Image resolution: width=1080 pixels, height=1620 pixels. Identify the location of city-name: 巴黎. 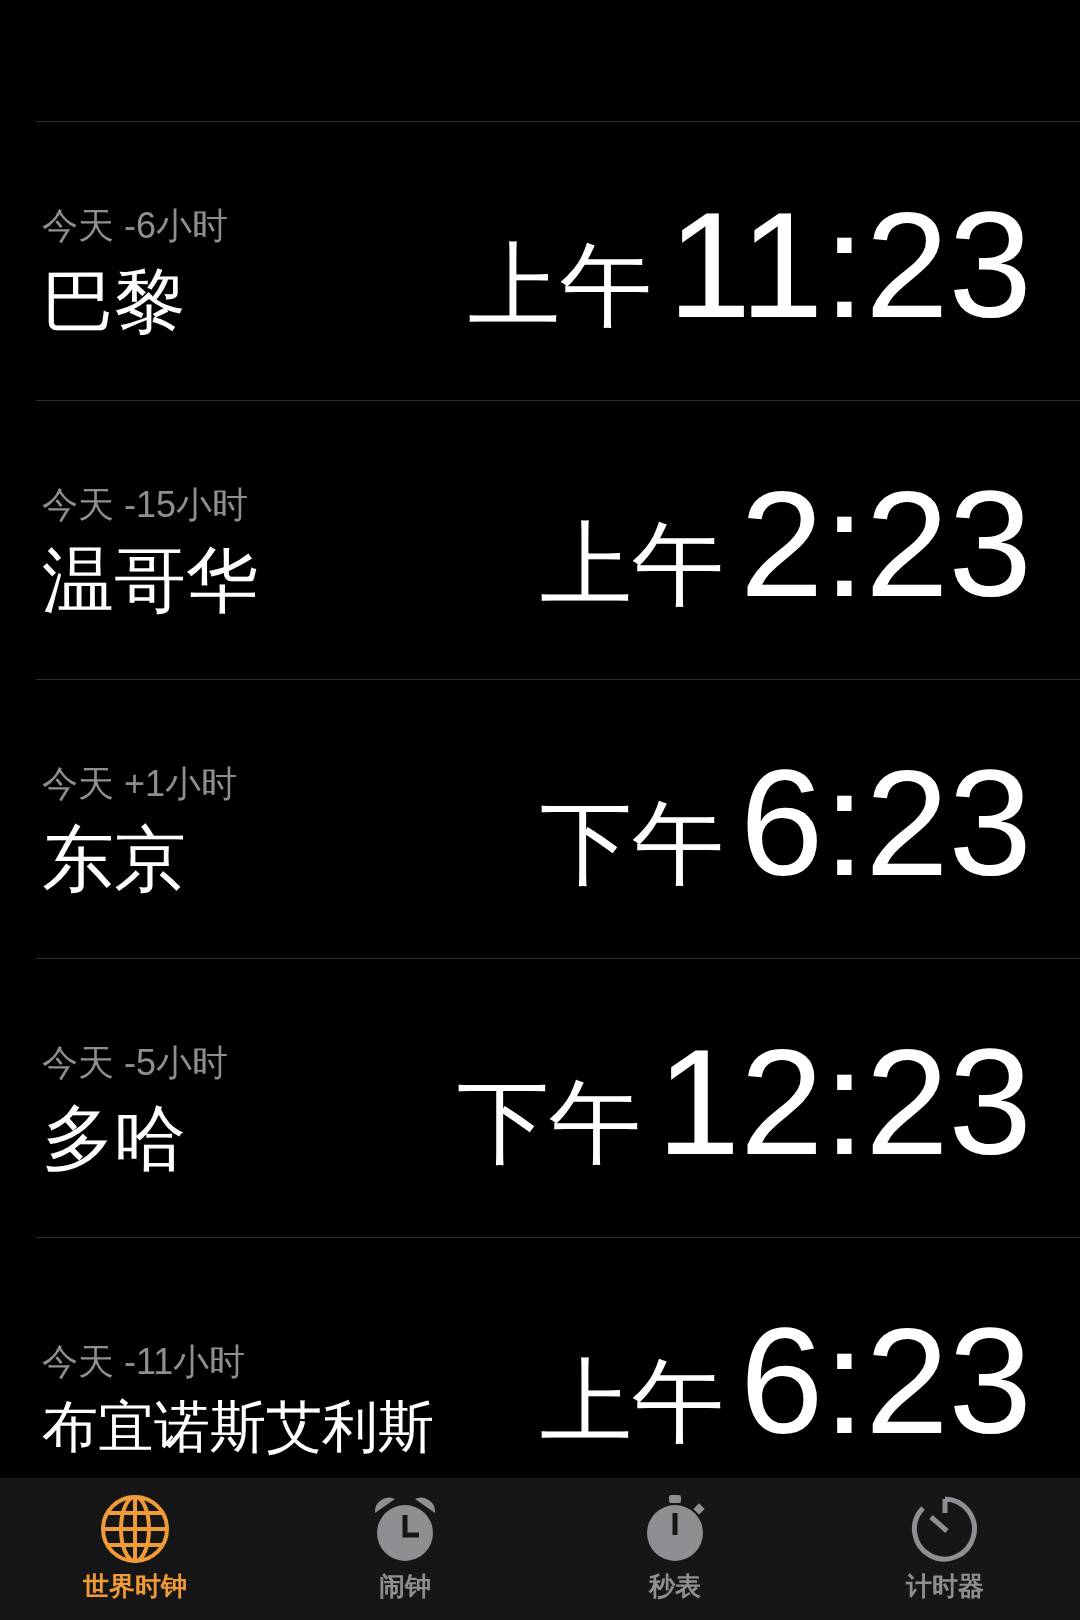
(114, 301).